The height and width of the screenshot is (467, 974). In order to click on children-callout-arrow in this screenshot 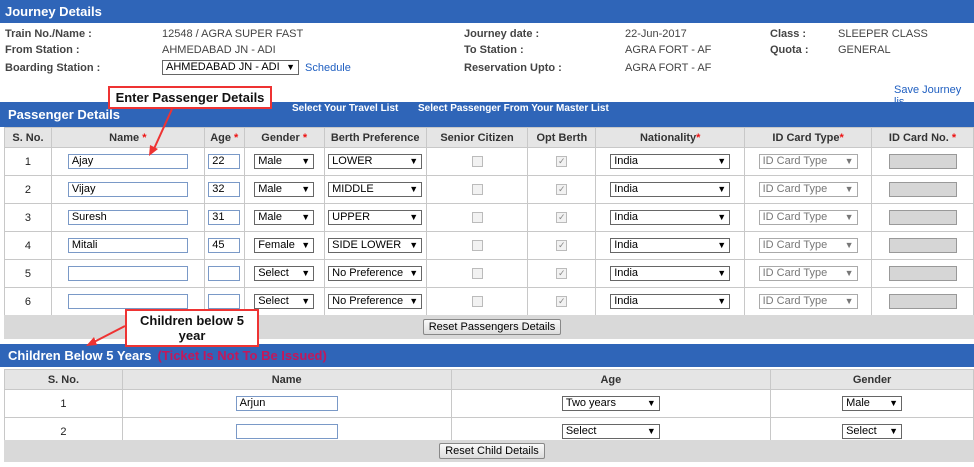, I will do `click(106, 335)`.